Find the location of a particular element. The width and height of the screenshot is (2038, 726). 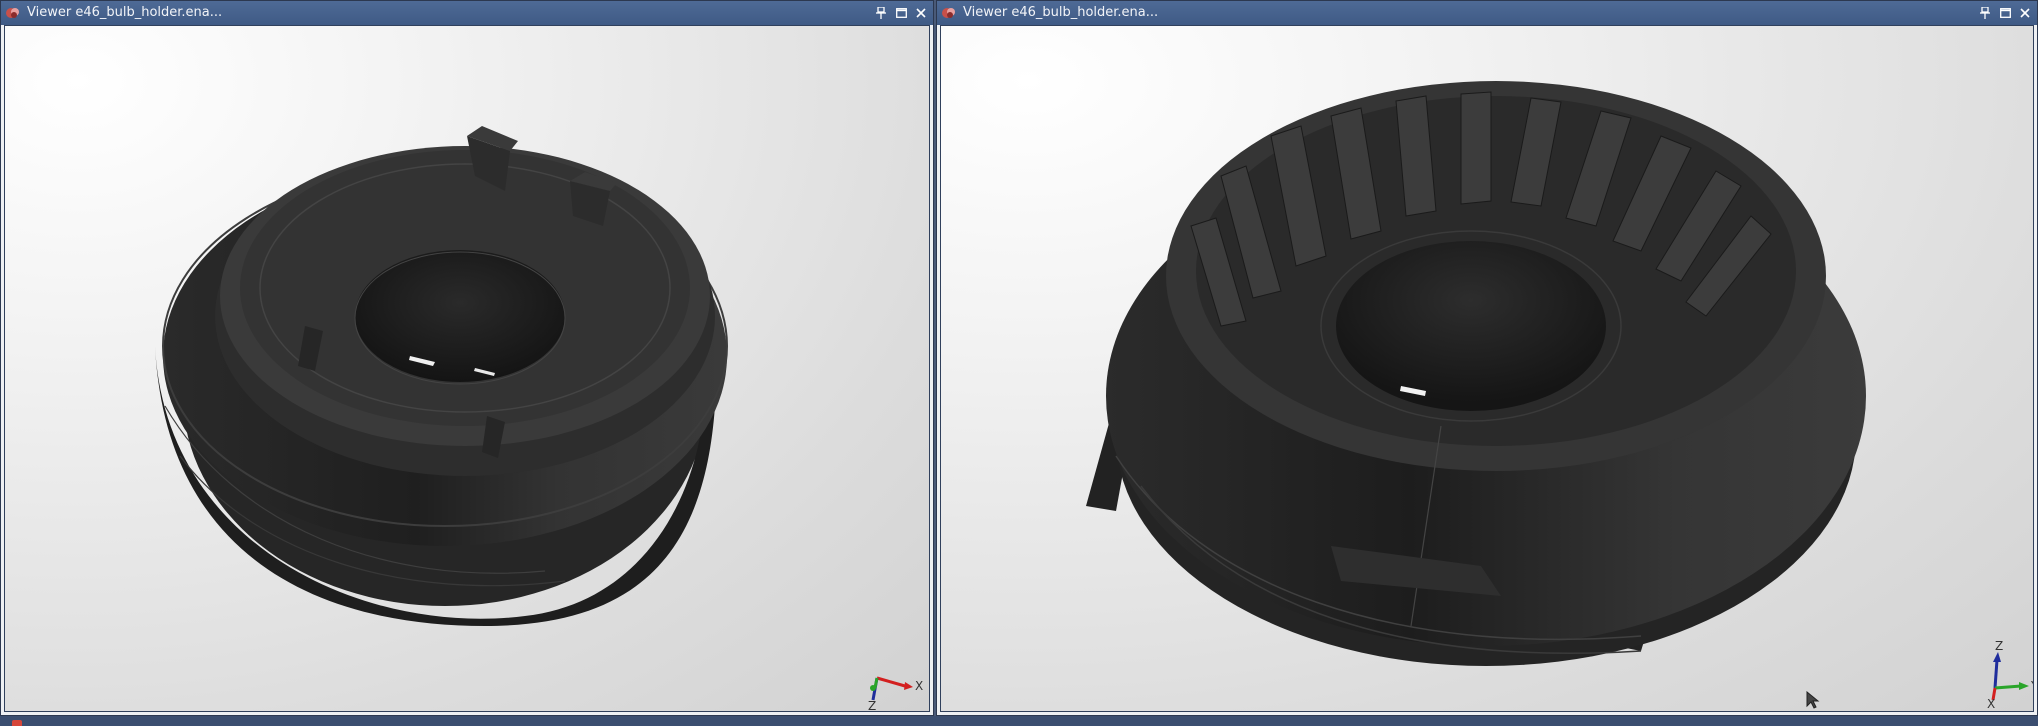

bottom-status-strip is located at coordinates (1019, 721).